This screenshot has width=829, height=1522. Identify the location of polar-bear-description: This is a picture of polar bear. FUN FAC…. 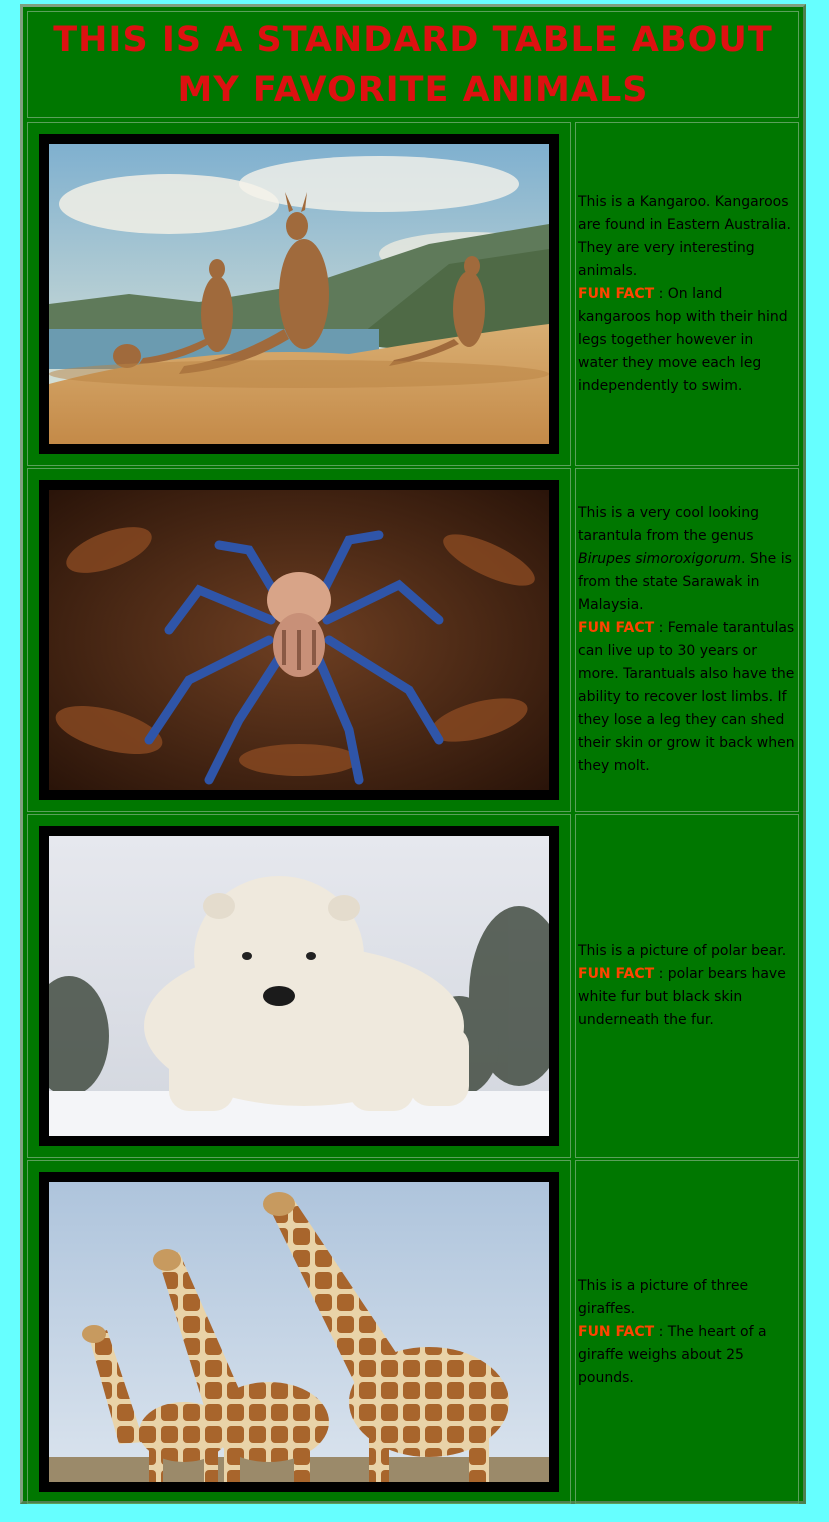
(687, 986).